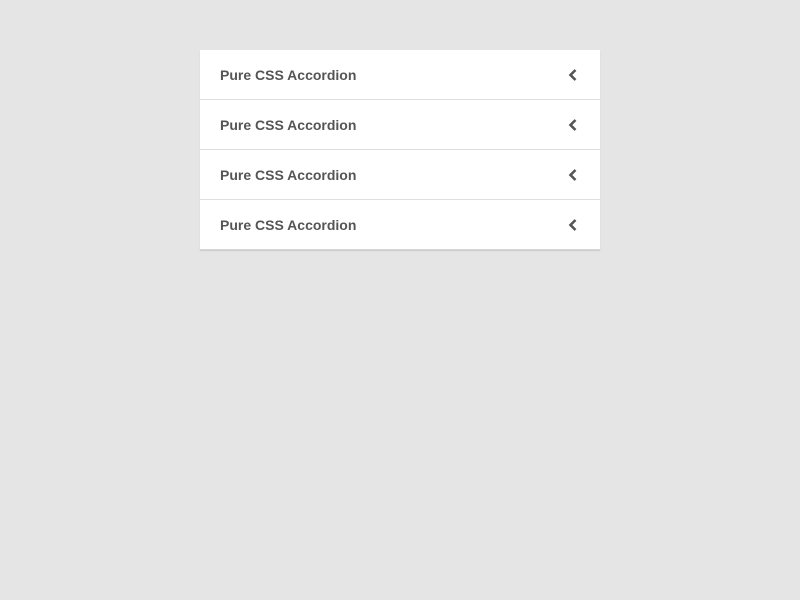 The height and width of the screenshot is (600, 800). What do you see at coordinates (400, 175) in the screenshot?
I see `accordion-item-3: Pure CSS Accordion` at bounding box center [400, 175].